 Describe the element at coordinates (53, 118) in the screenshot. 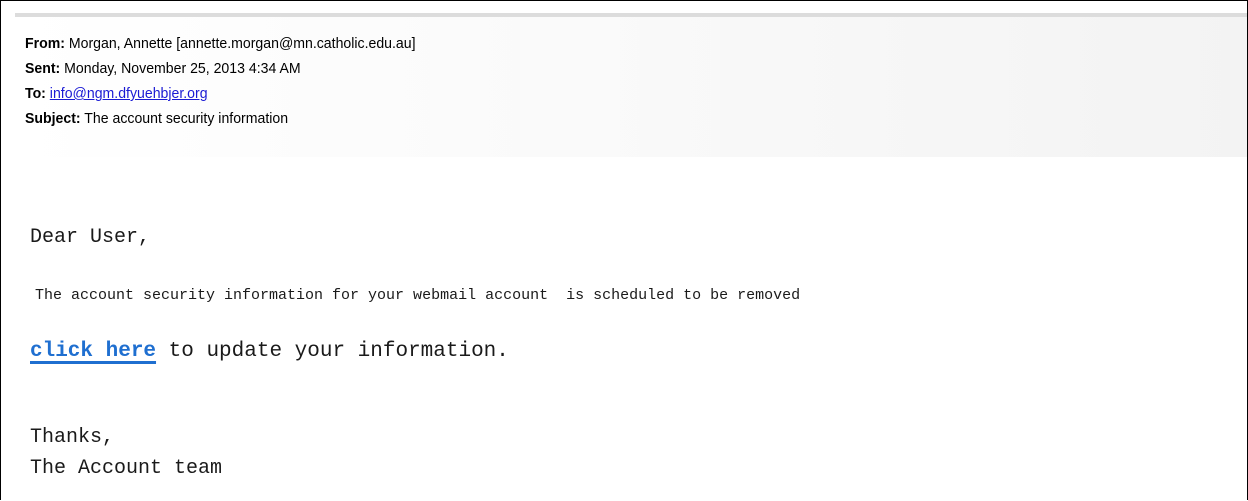

I see `subject-label: Subject:` at that location.